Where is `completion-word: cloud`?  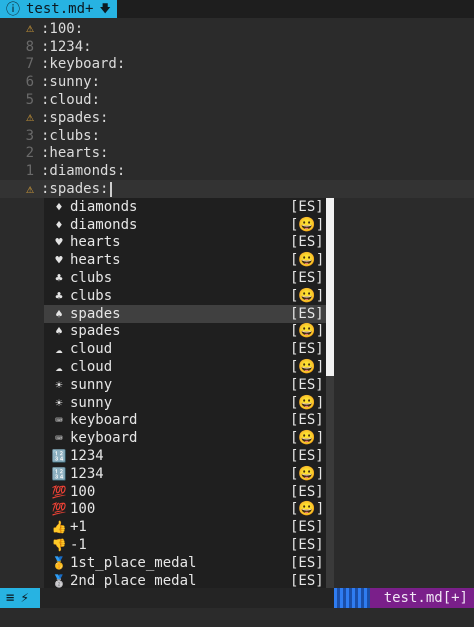
completion-word: cloud is located at coordinates (91, 367).